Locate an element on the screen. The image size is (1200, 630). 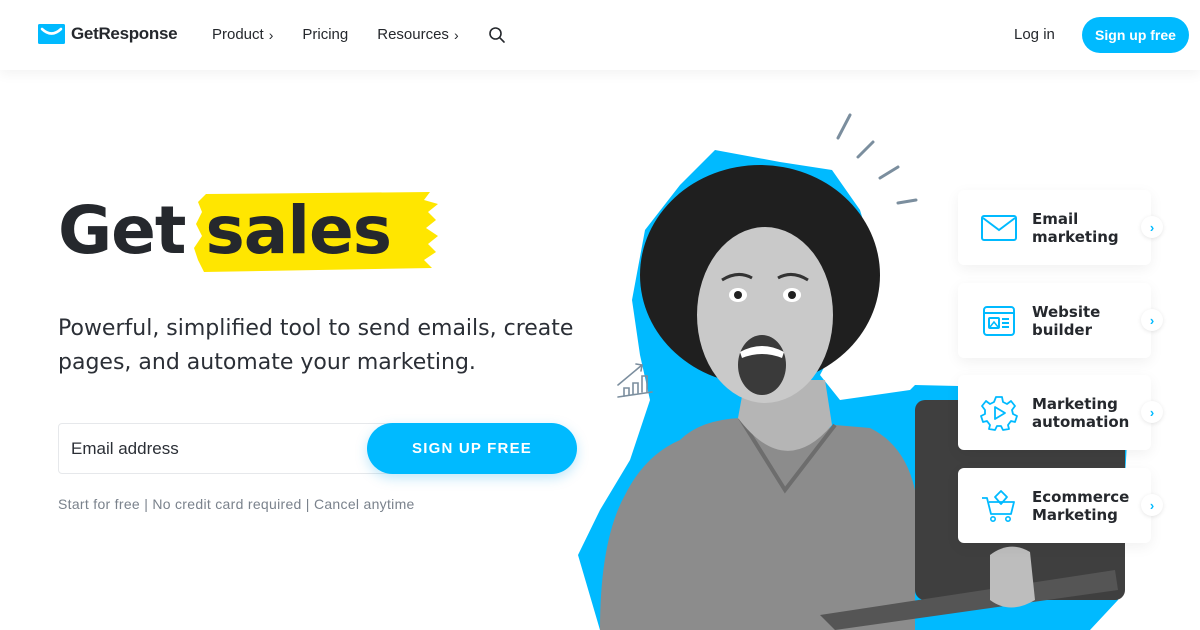
nav-resources: Resources › is located at coordinates (417, 34).